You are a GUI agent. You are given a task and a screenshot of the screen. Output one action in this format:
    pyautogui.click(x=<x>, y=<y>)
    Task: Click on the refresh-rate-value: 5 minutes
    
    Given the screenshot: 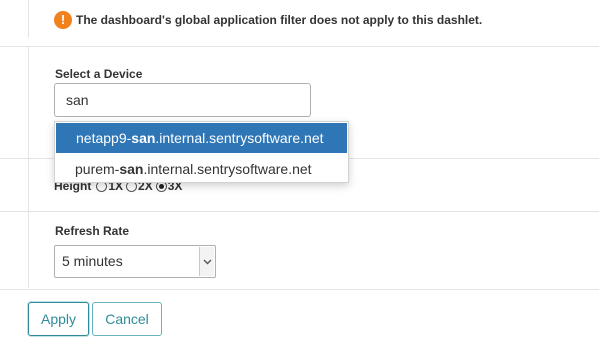 What is the action you would take?
    pyautogui.click(x=92, y=261)
    